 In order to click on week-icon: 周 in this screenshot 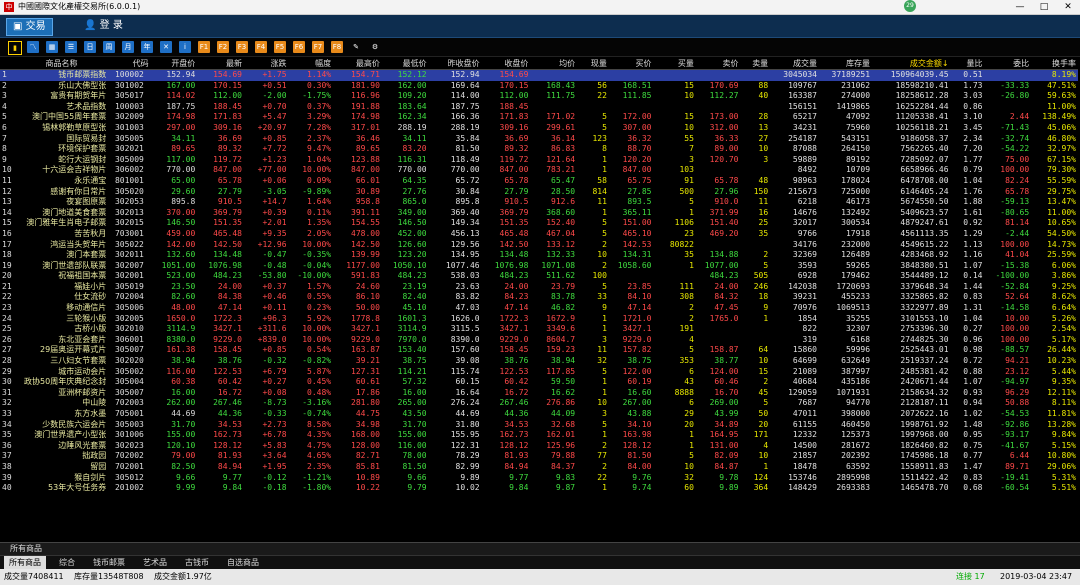, I will do `click(109, 47)`.